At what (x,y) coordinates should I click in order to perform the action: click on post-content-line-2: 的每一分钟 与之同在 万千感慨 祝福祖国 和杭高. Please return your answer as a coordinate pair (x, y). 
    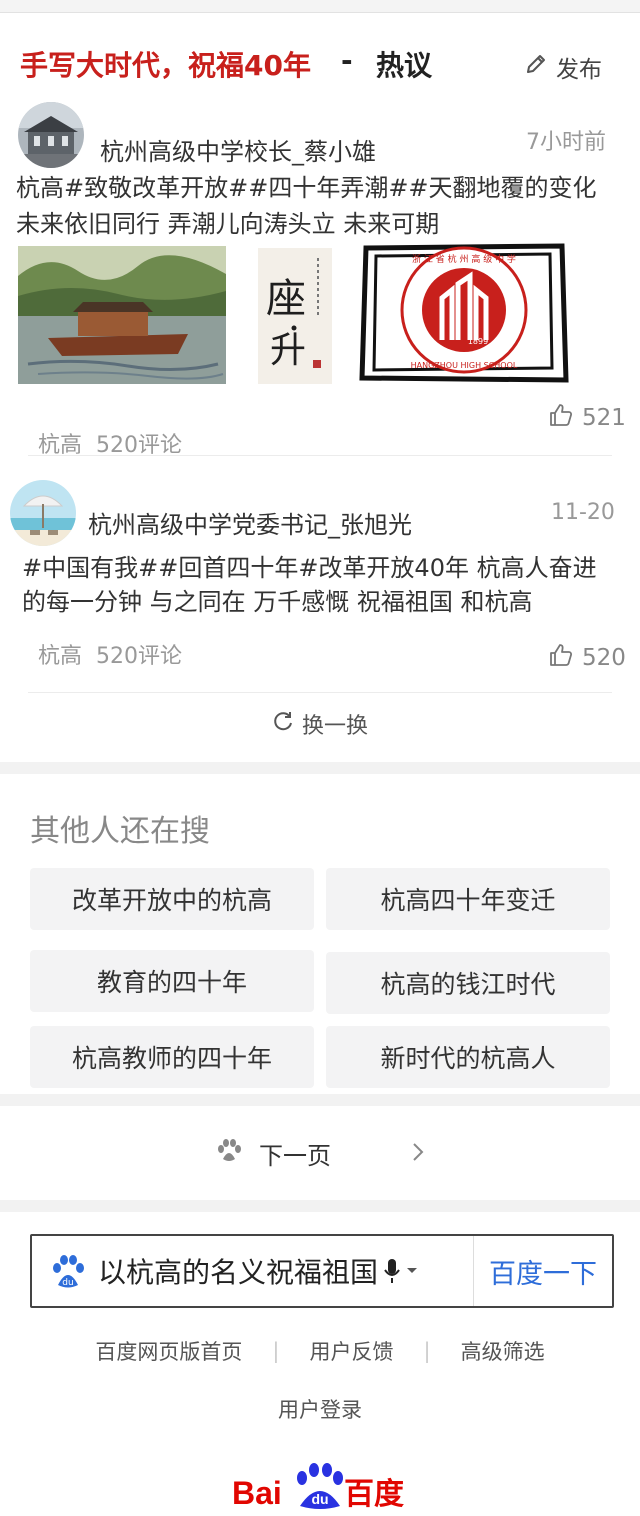
    Looking at the image, I should click on (277, 602).